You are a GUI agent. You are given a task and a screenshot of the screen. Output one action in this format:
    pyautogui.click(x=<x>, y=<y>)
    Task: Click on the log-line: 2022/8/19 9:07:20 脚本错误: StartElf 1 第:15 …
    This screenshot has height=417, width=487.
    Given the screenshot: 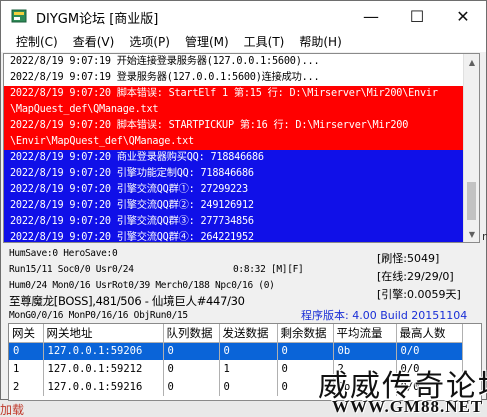 What is the action you would take?
    pyautogui.click(x=234, y=94)
    